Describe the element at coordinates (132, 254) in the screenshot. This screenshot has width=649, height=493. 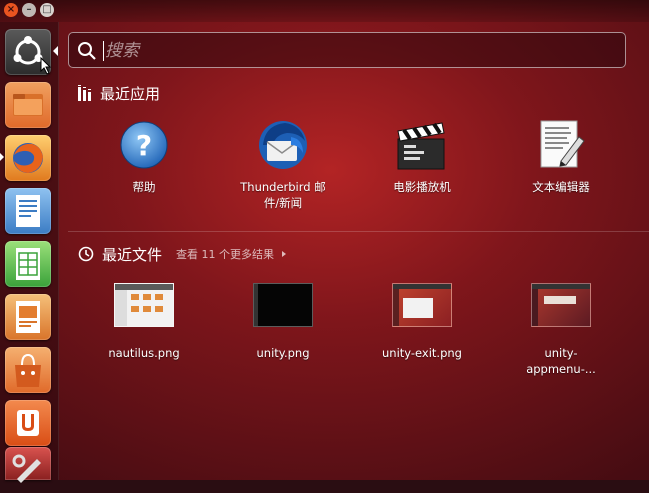
I see `recent-files-title: 最近文件` at that location.